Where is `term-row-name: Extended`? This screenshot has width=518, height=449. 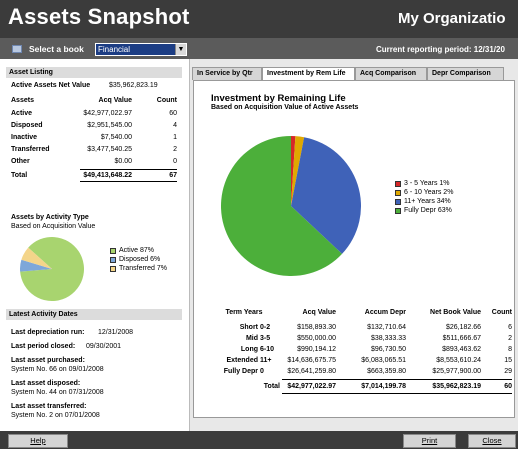 term-row-name: Extended is located at coordinates (242, 360).